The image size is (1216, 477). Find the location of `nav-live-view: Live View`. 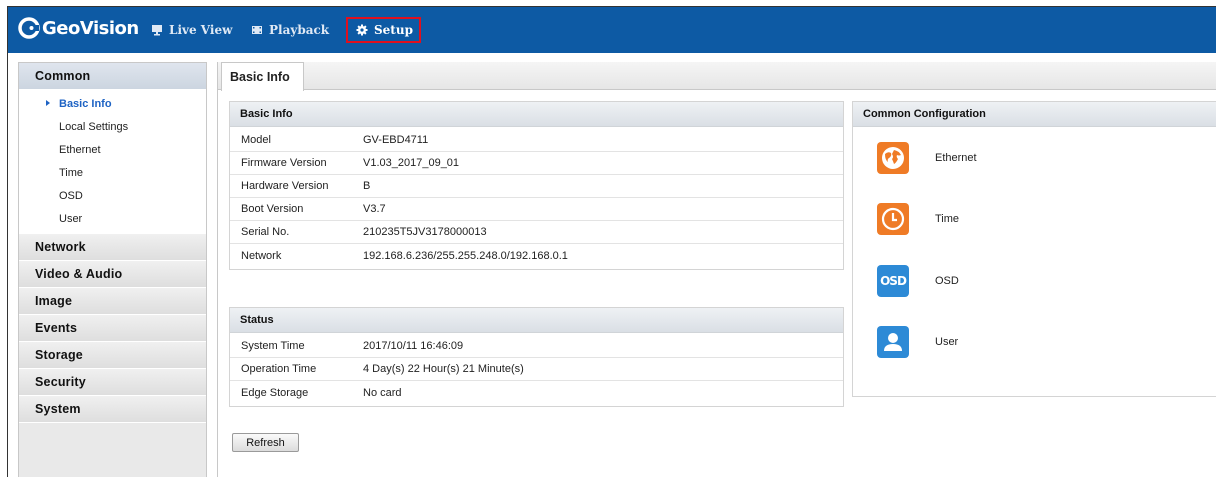

nav-live-view: Live View is located at coordinates (191, 30).